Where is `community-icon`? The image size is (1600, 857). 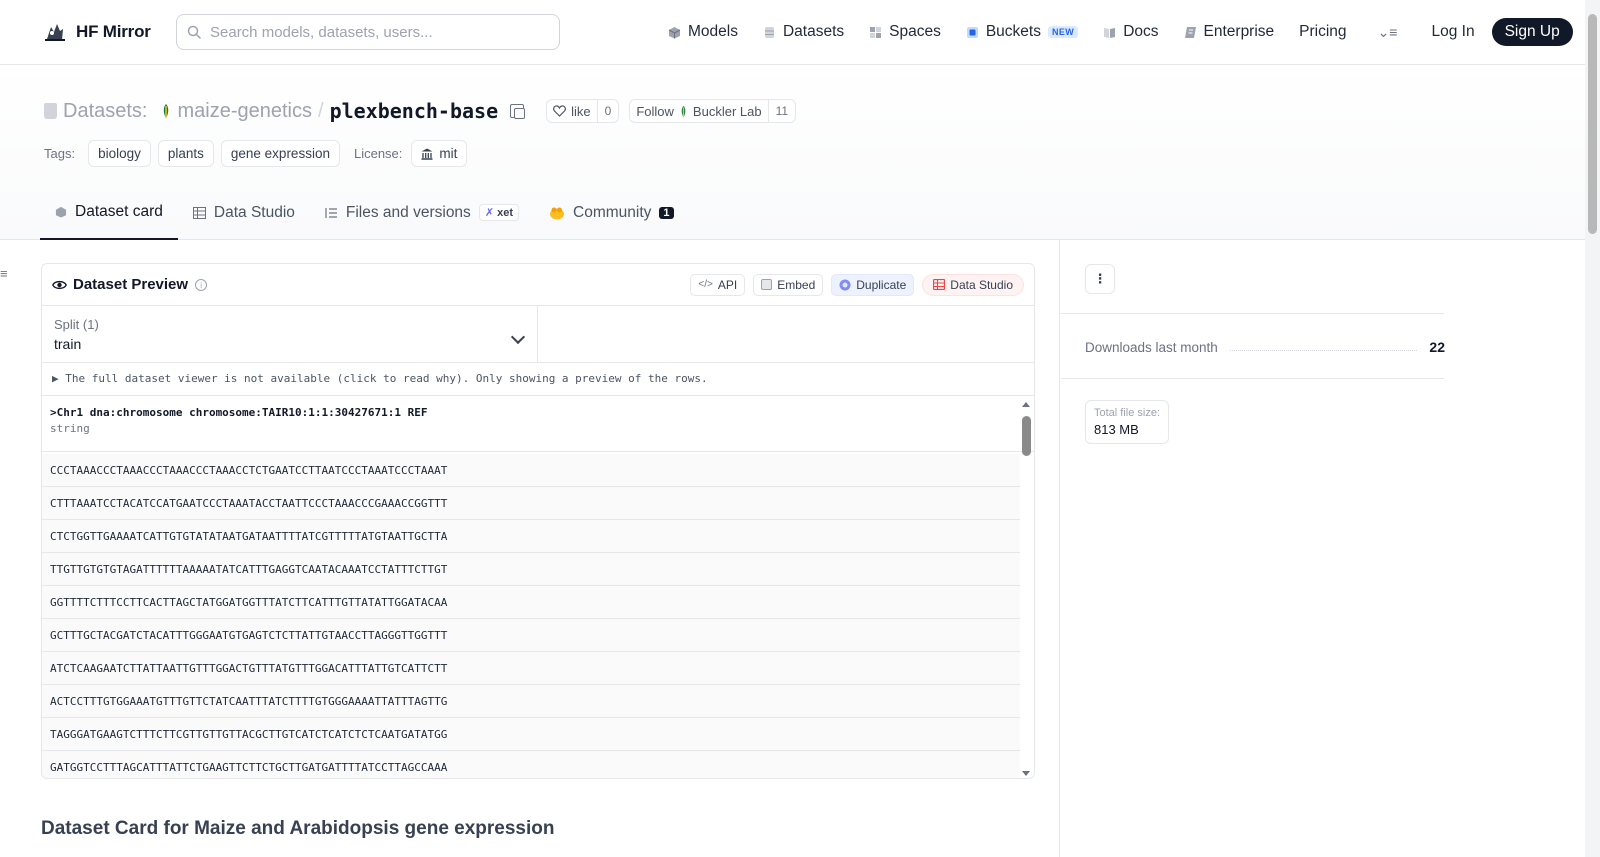
community-icon is located at coordinates (557, 213).